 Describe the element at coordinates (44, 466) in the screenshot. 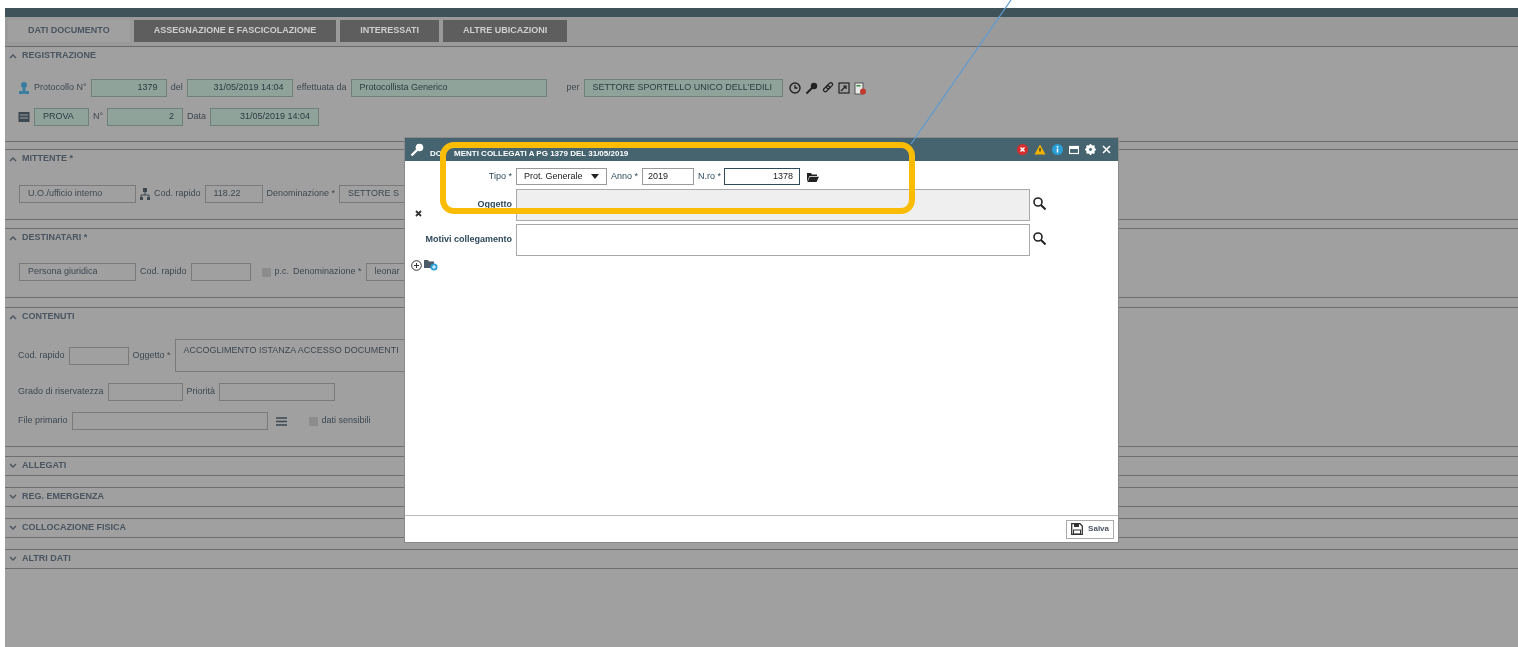

I see `section-title: ALLEGATI` at that location.